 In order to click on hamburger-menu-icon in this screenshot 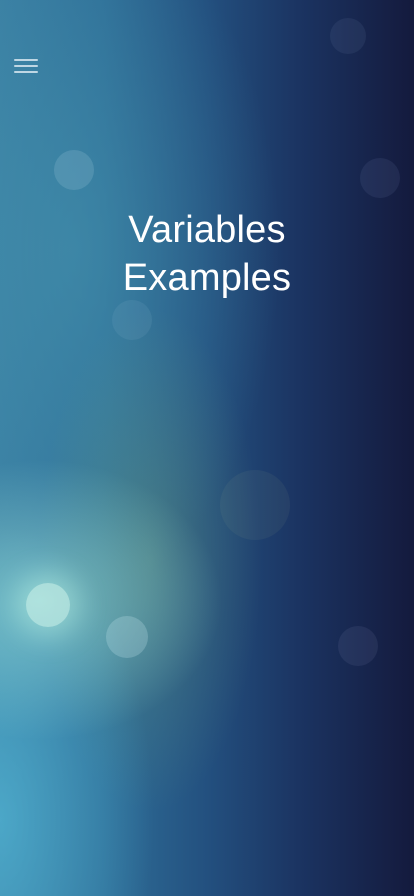, I will do `click(27, 66)`.